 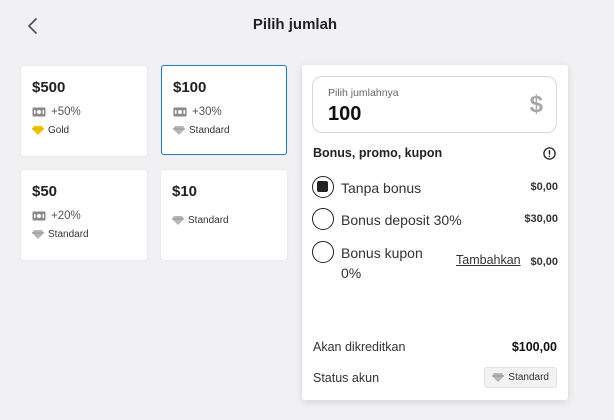 I want to click on radio-dot, so click(x=322, y=186).